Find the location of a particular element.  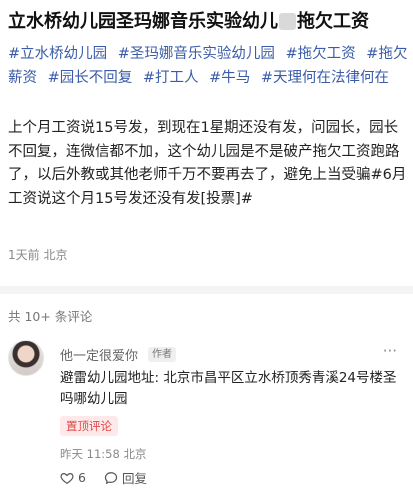

obscured-character is located at coordinates (287, 21).